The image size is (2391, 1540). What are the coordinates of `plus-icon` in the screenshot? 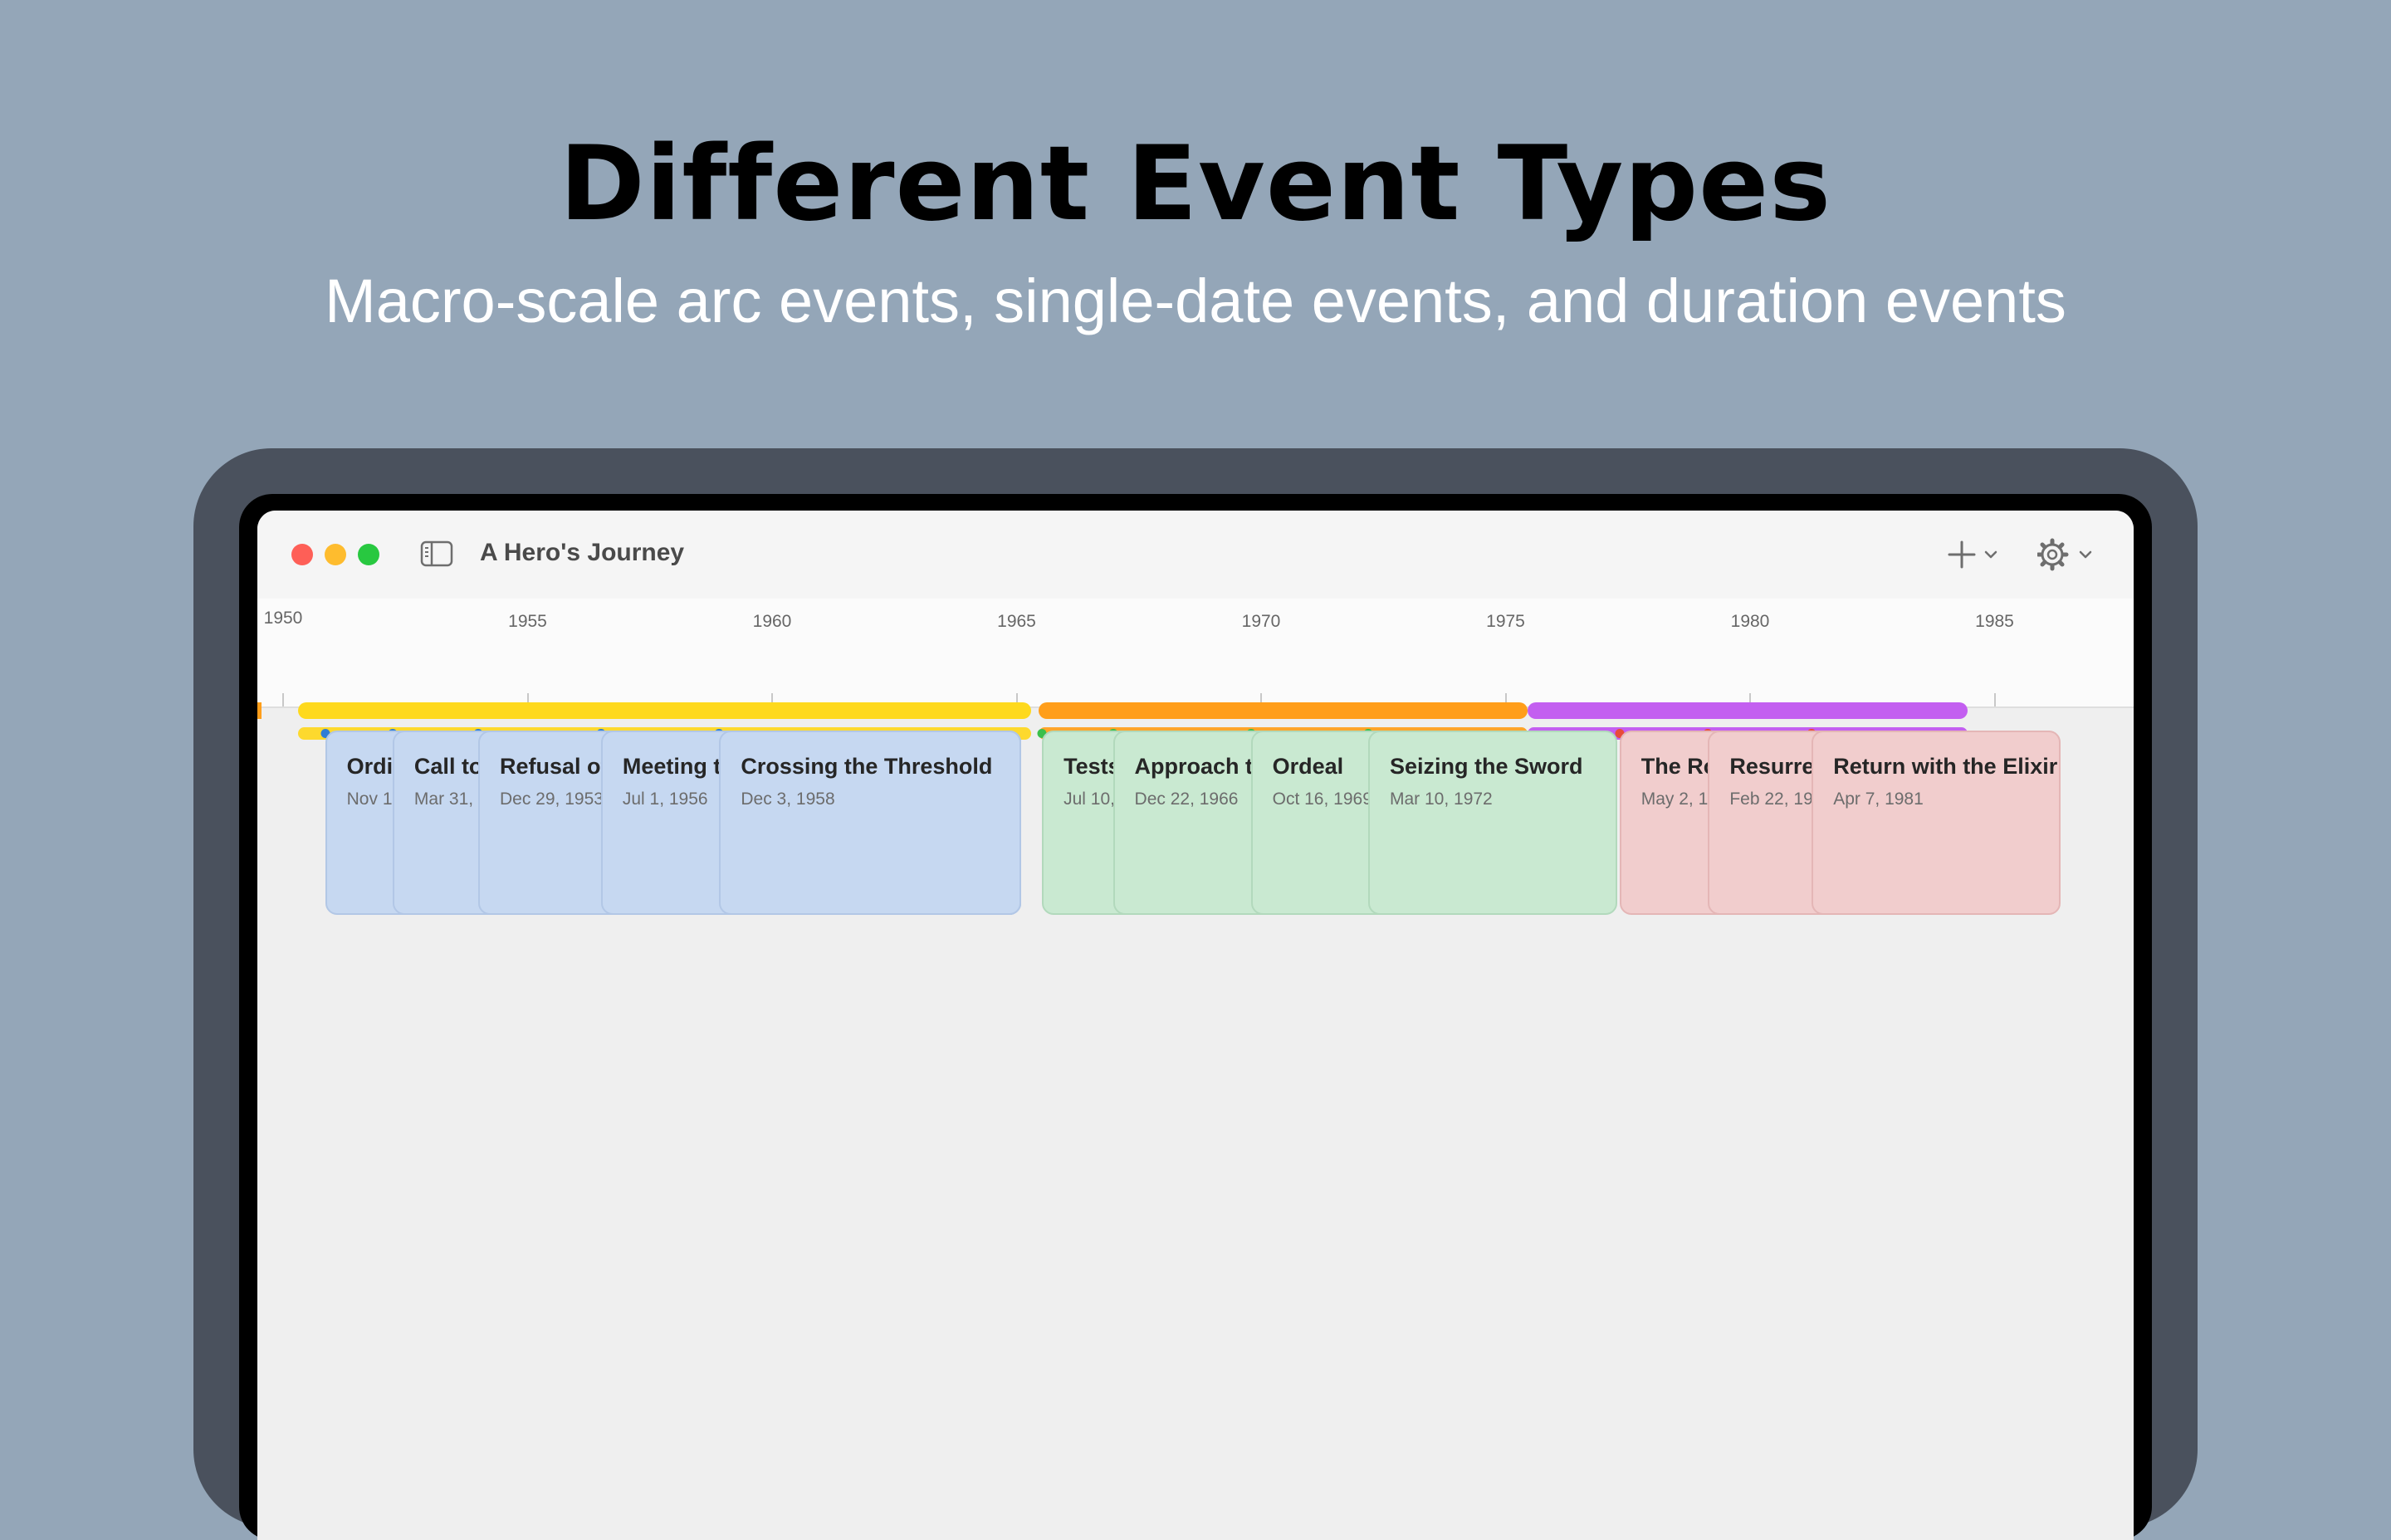 It's located at (1962, 555).